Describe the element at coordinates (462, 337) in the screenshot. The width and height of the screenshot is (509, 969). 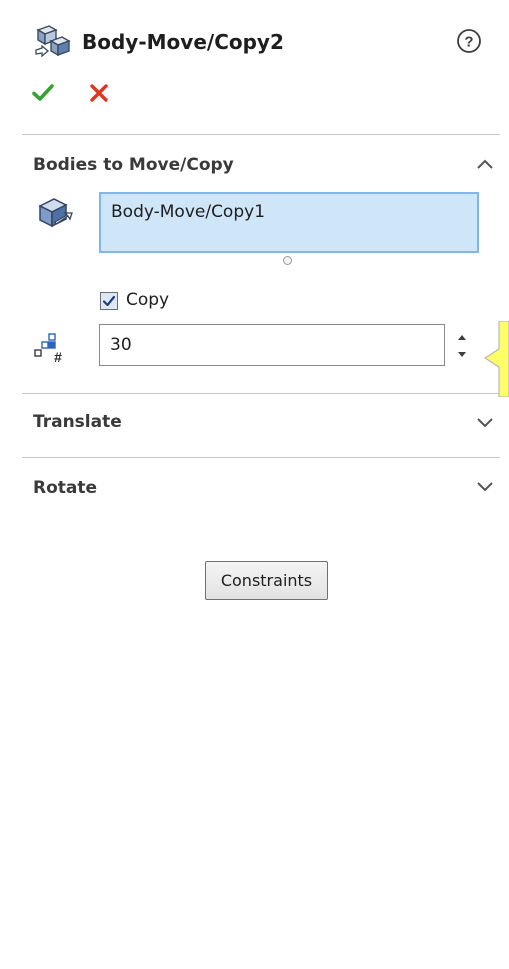
I see `spin-up-icon` at that location.